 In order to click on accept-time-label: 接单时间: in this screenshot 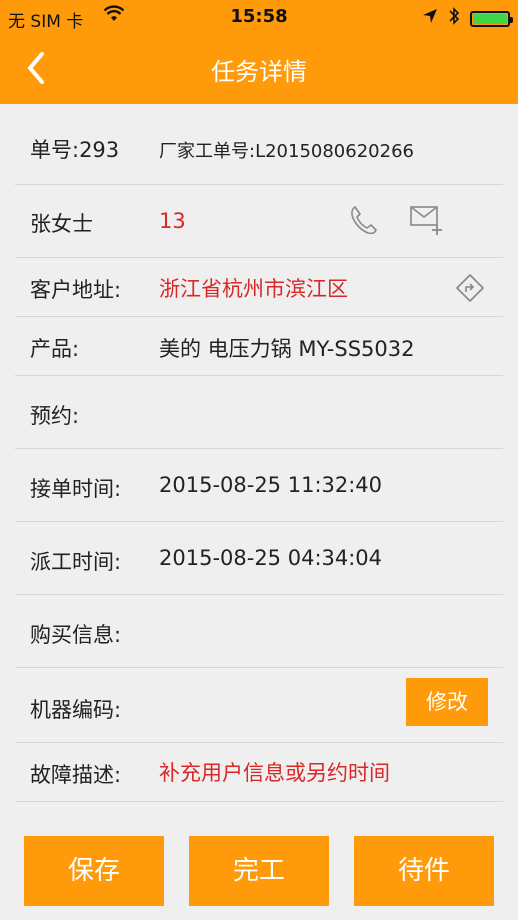, I will do `click(76, 489)`.